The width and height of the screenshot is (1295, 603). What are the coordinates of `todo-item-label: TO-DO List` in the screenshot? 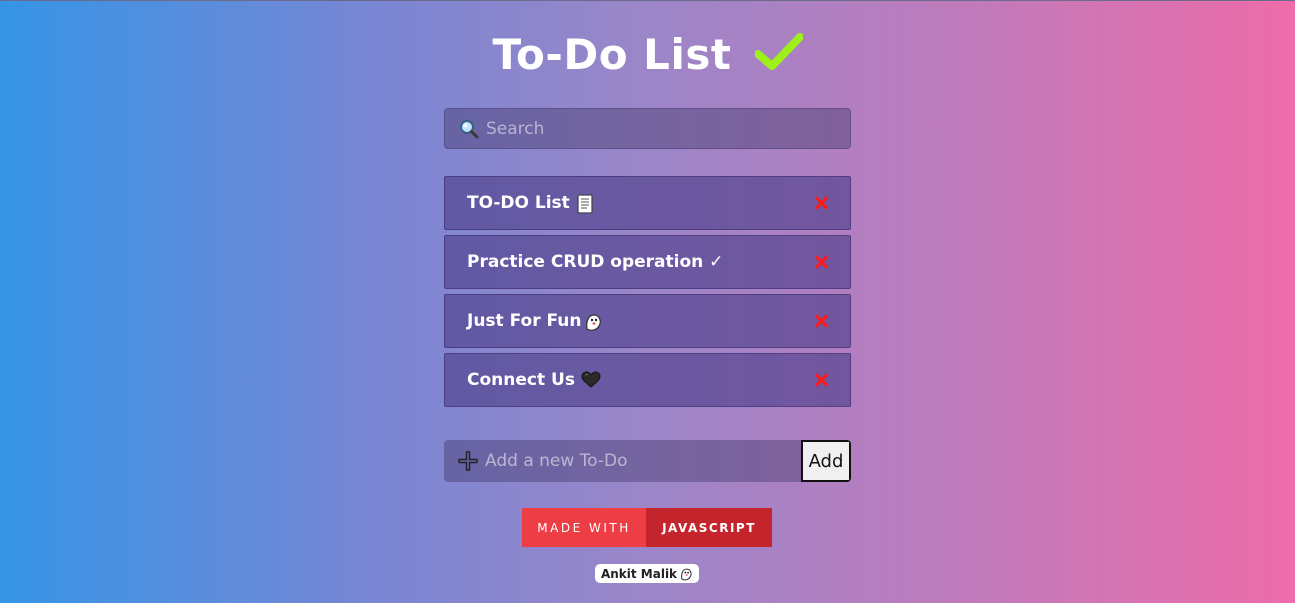 It's located at (518, 203).